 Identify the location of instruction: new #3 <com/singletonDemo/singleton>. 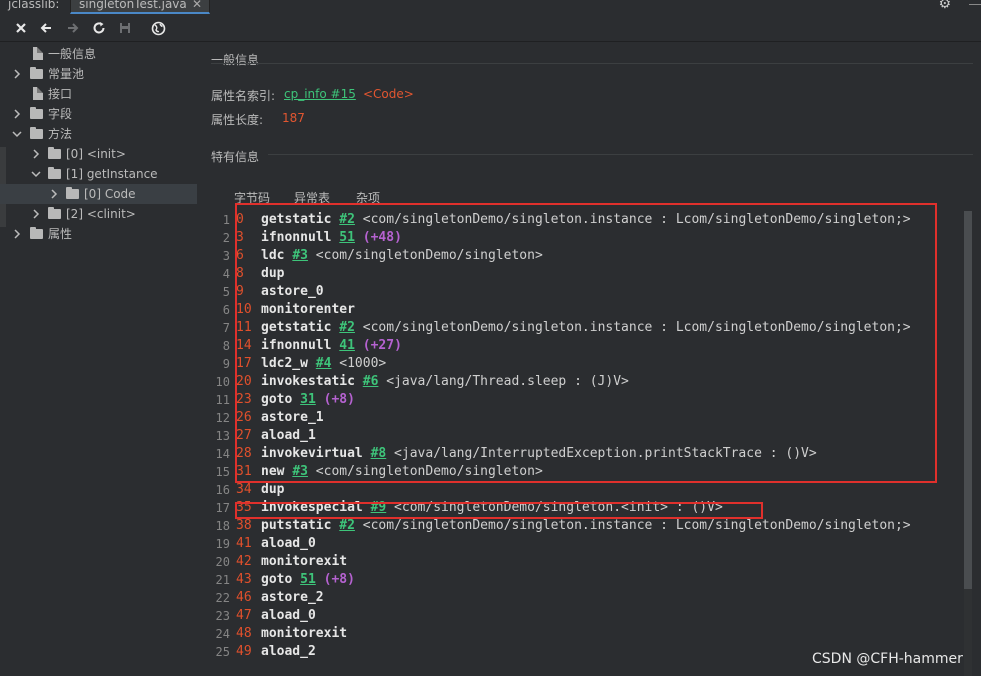
(402, 472).